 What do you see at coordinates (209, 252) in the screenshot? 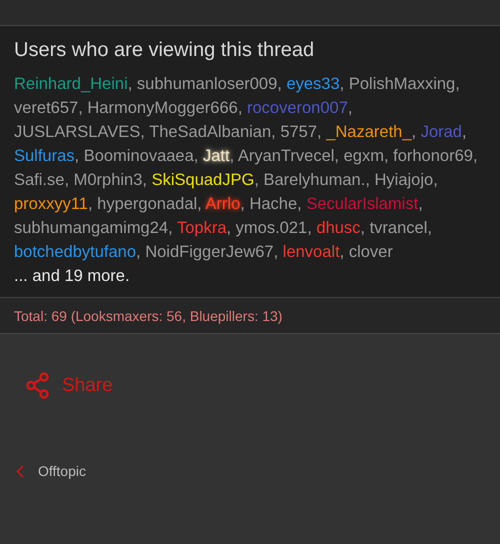
I see `username-link: NoidFiggerJew67` at bounding box center [209, 252].